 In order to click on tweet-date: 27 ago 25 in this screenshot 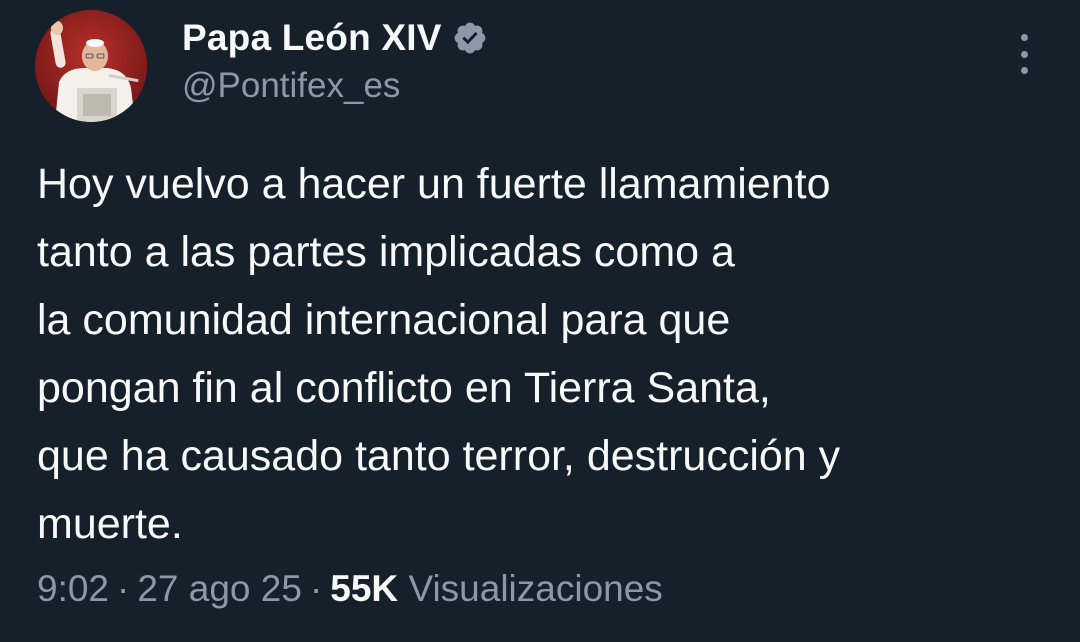, I will do `click(219, 588)`.